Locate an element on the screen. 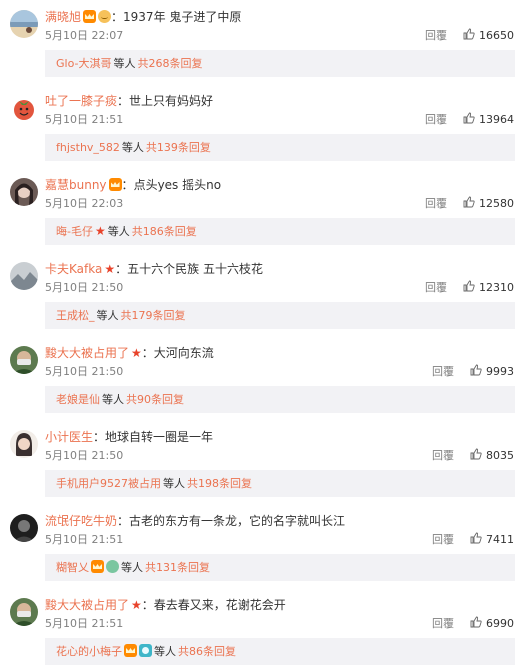 The image size is (520, 672). reply-count-link: 共268条回复 is located at coordinates (169, 63).